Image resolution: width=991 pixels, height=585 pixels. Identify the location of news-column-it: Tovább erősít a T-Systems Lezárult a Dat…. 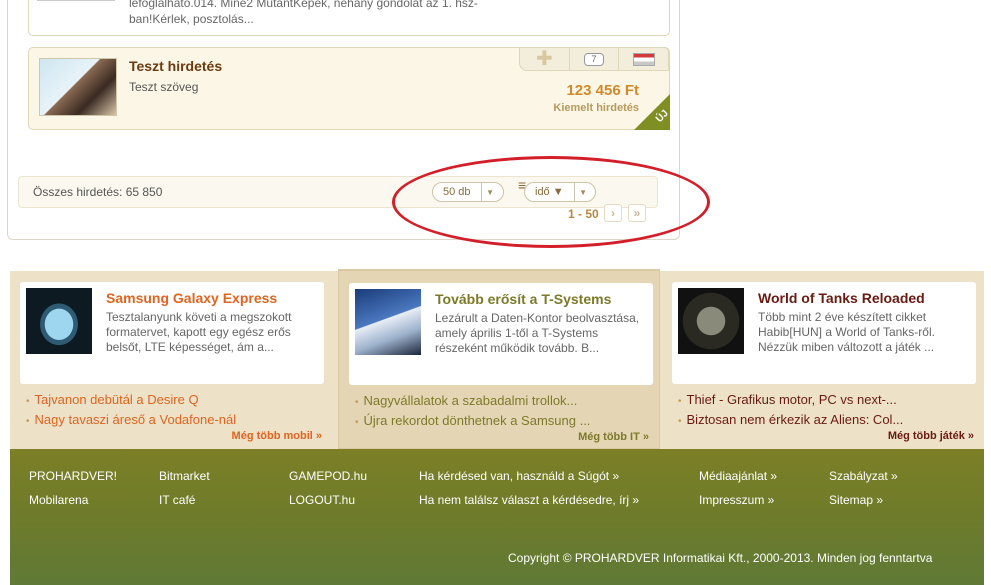
(499, 359).